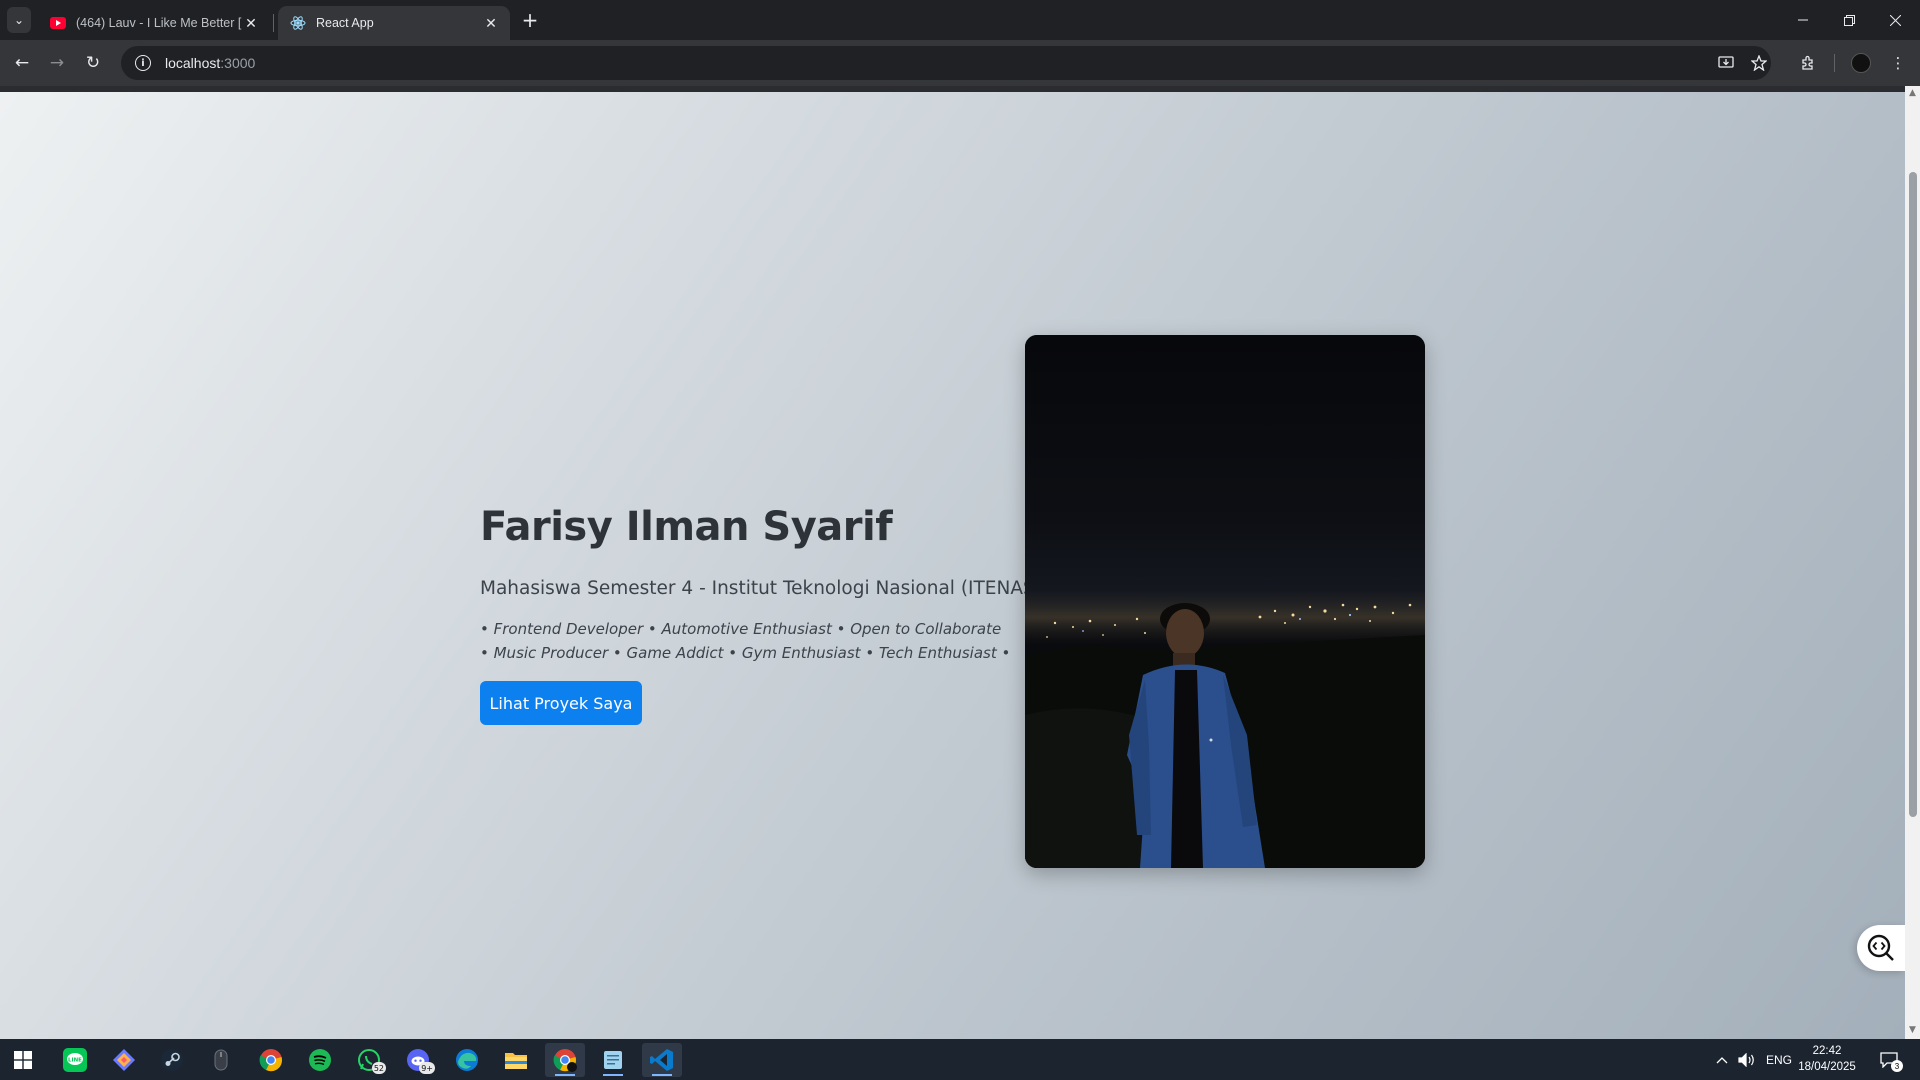  I want to click on discord-icon: 9+, so click(418, 1060).